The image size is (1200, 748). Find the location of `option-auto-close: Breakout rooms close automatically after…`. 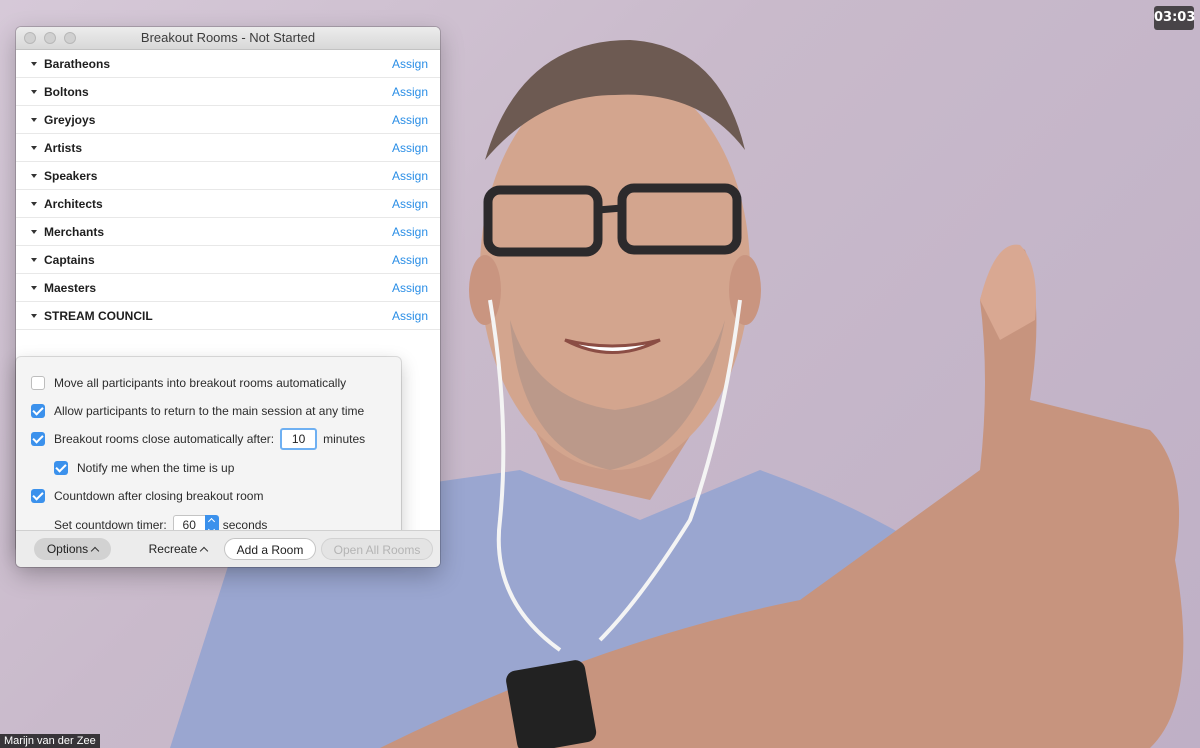

option-auto-close: Breakout rooms close automatically after… is located at coordinates (198, 439).